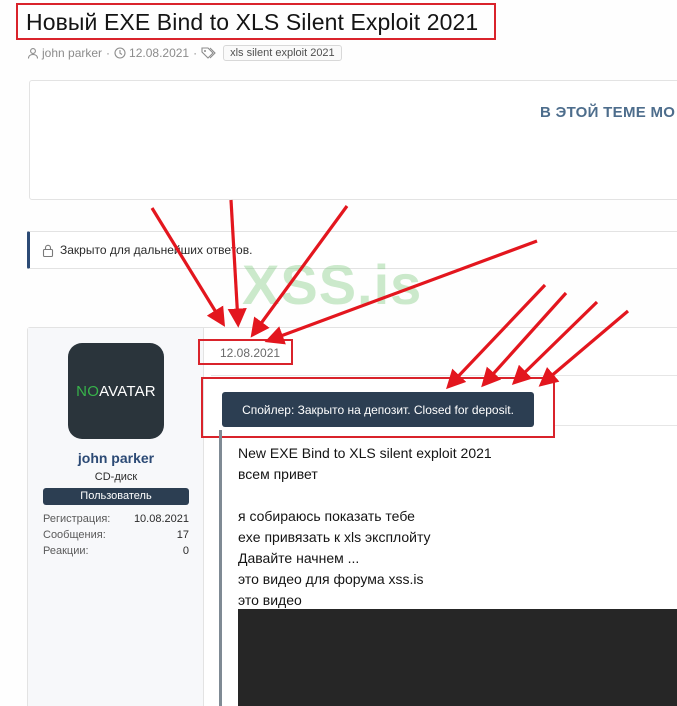 The height and width of the screenshot is (706, 677). What do you see at coordinates (270, 600) in the screenshot?
I see `content-line: это видео` at bounding box center [270, 600].